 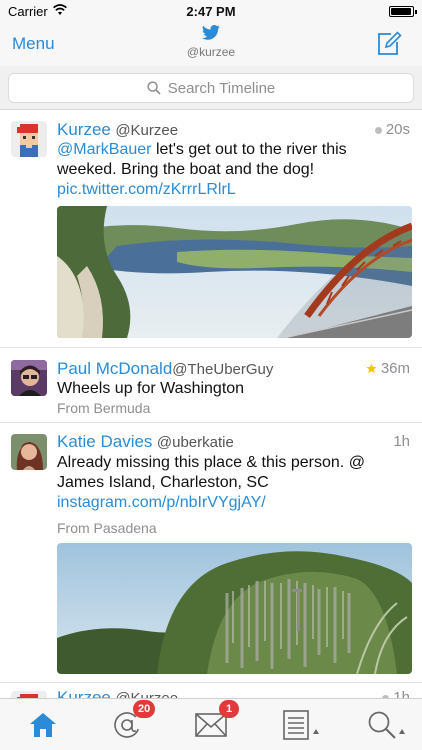 What do you see at coordinates (195, 442) in the screenshot?
I see `tweet-username: @uberkatie` at bounding box center [195, 442].